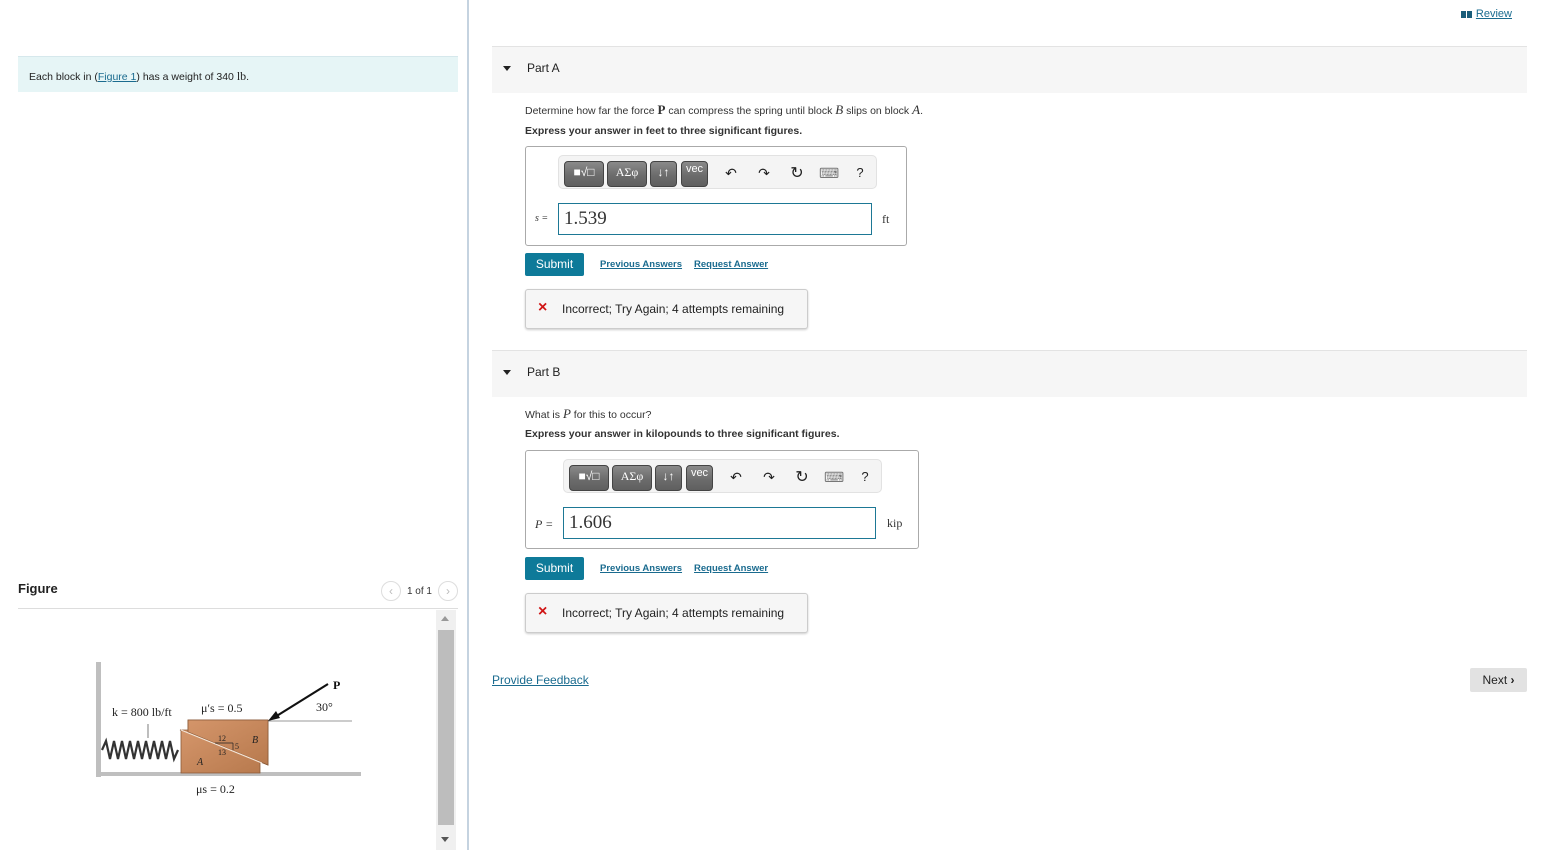 This screenshot has height=850, width=1550. What do you see at coordinates (543, 68) in the screenshot?
I see `part-a-title: Part A` at bounding box center [543, 68].